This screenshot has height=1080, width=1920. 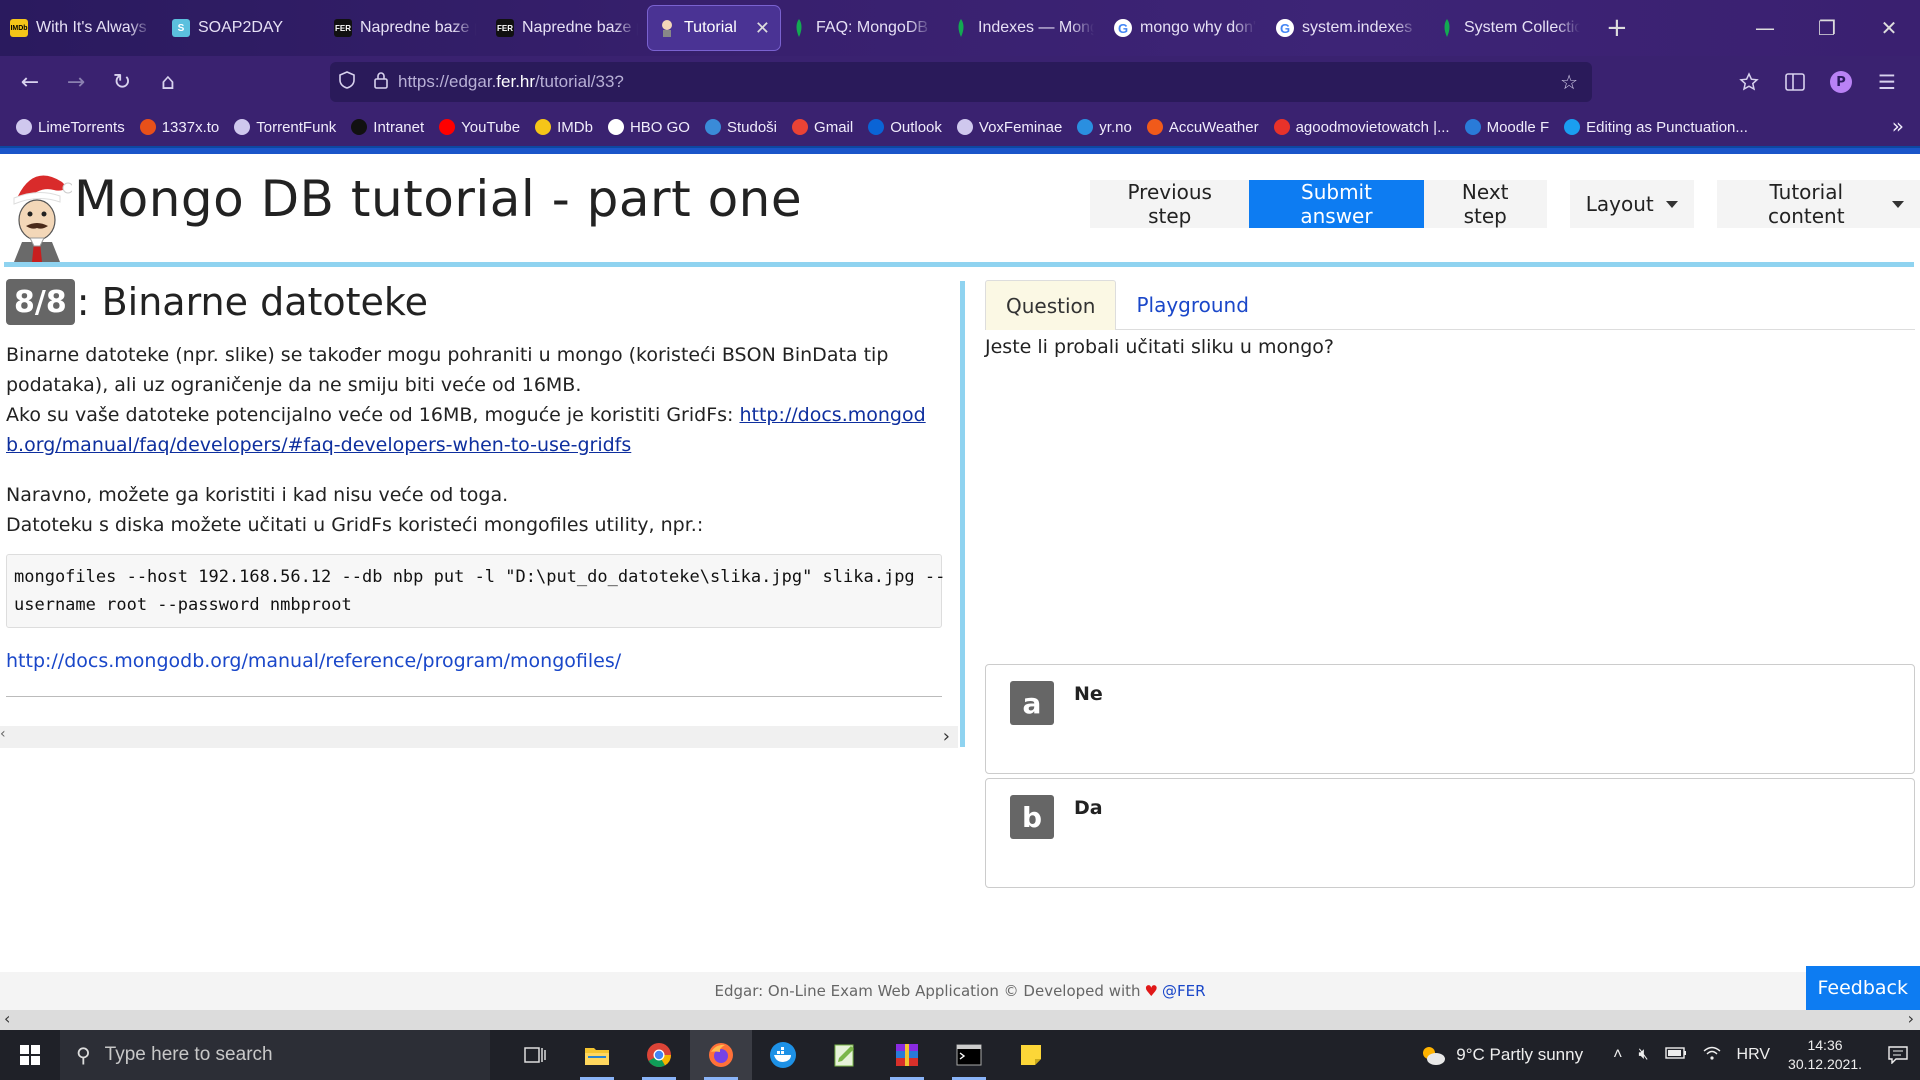 I want to click on tab-playground: Playground, so click(x=1192, y=305).